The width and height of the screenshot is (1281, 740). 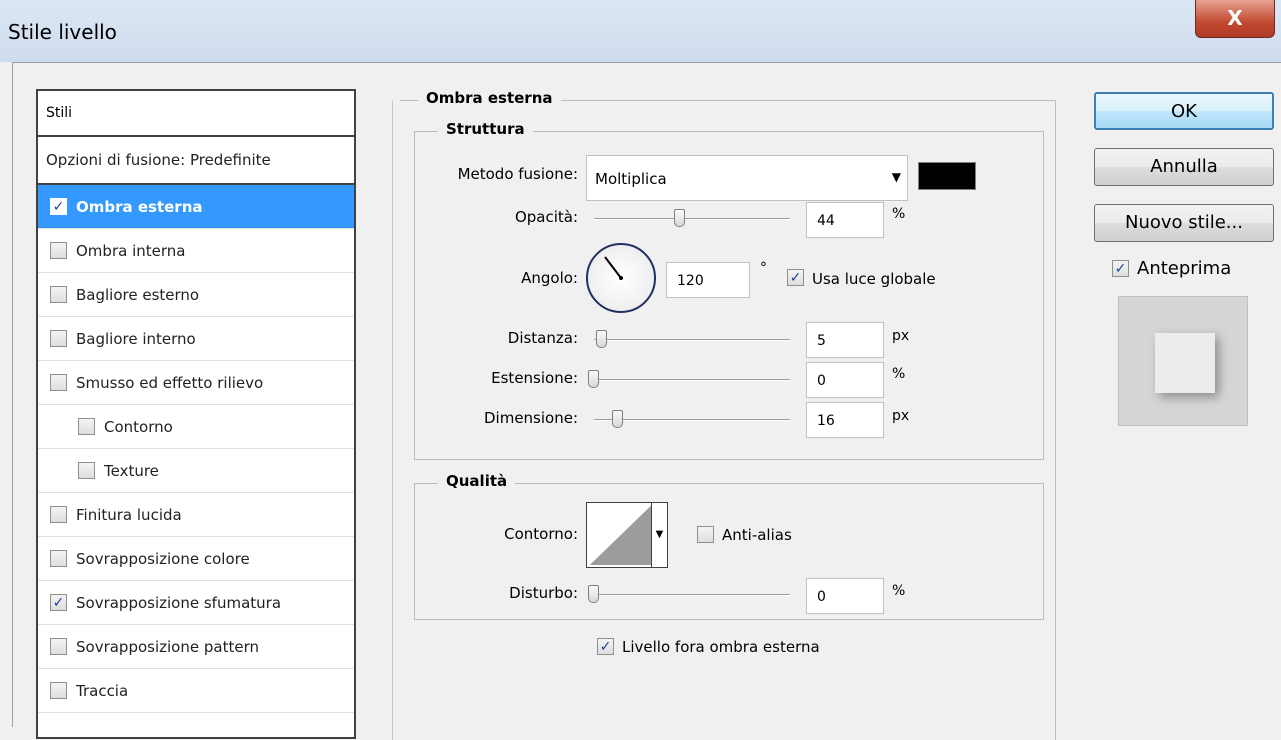 I want to click on style-item-label: Texture, so click(x=131, y=470).